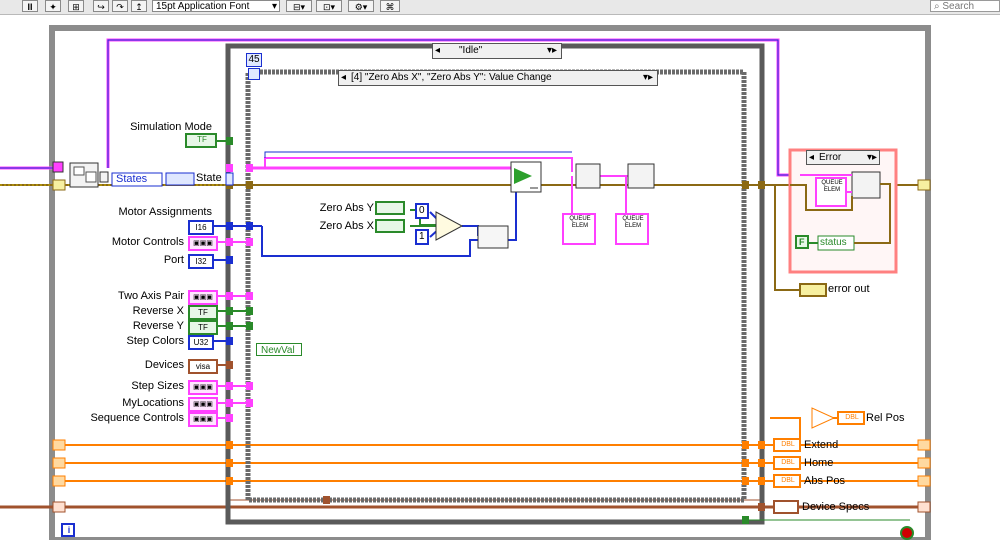 This screenshot has height=540, width=1000. I want to click on rel-pos-label: Rel Pos, so click(885, 418).